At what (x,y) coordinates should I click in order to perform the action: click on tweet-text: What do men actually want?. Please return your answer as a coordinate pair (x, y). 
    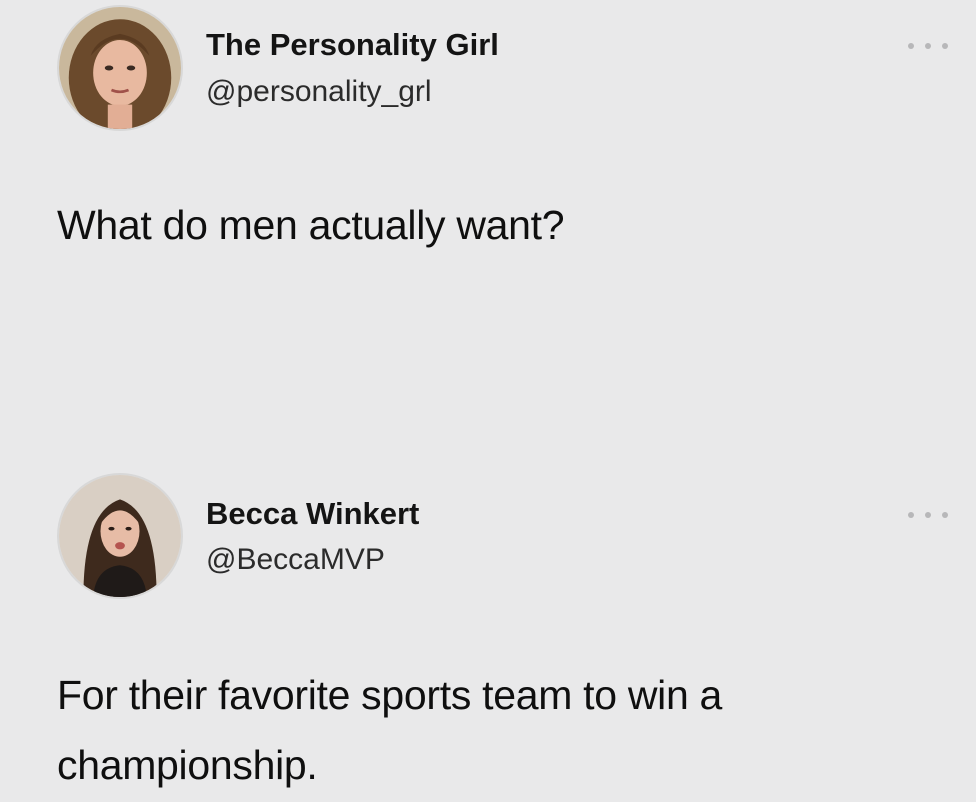
    Looking at the image, I should click on (311, 225).